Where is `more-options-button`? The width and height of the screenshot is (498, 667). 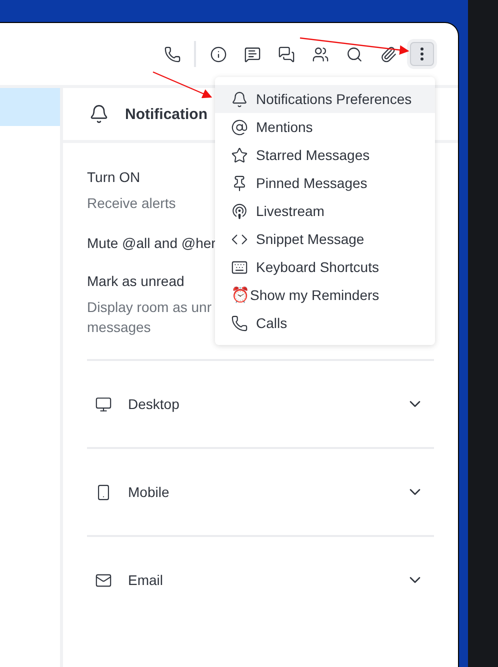
more-options-button is located at coordinates (422, 54).